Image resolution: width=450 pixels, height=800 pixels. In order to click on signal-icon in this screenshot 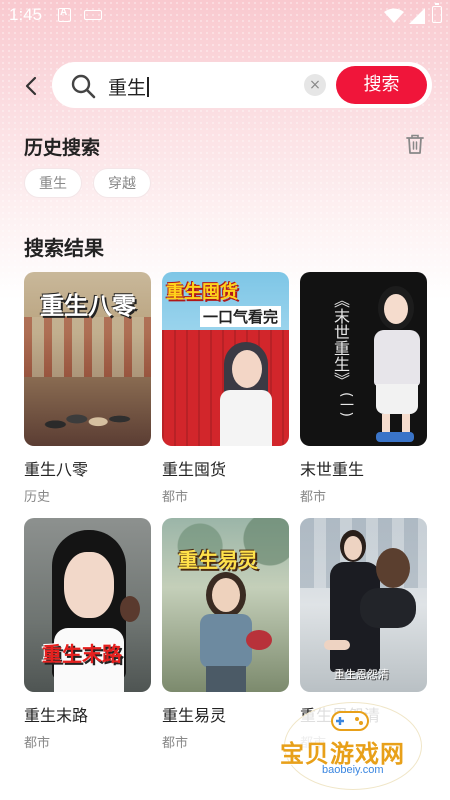, I will do `click(417, 16)`.